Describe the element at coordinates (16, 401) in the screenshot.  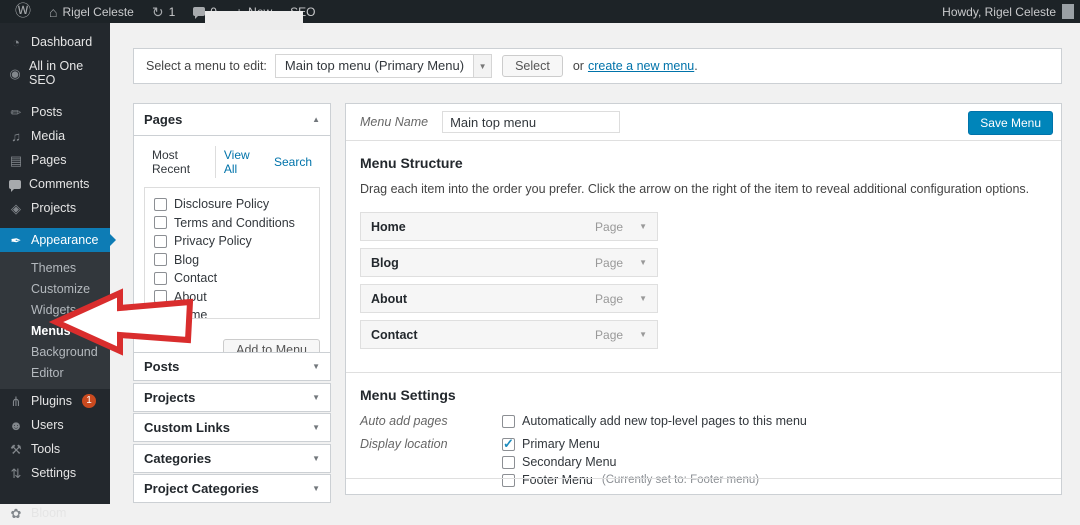
I see `plugin-icon: ⋔` at that location.